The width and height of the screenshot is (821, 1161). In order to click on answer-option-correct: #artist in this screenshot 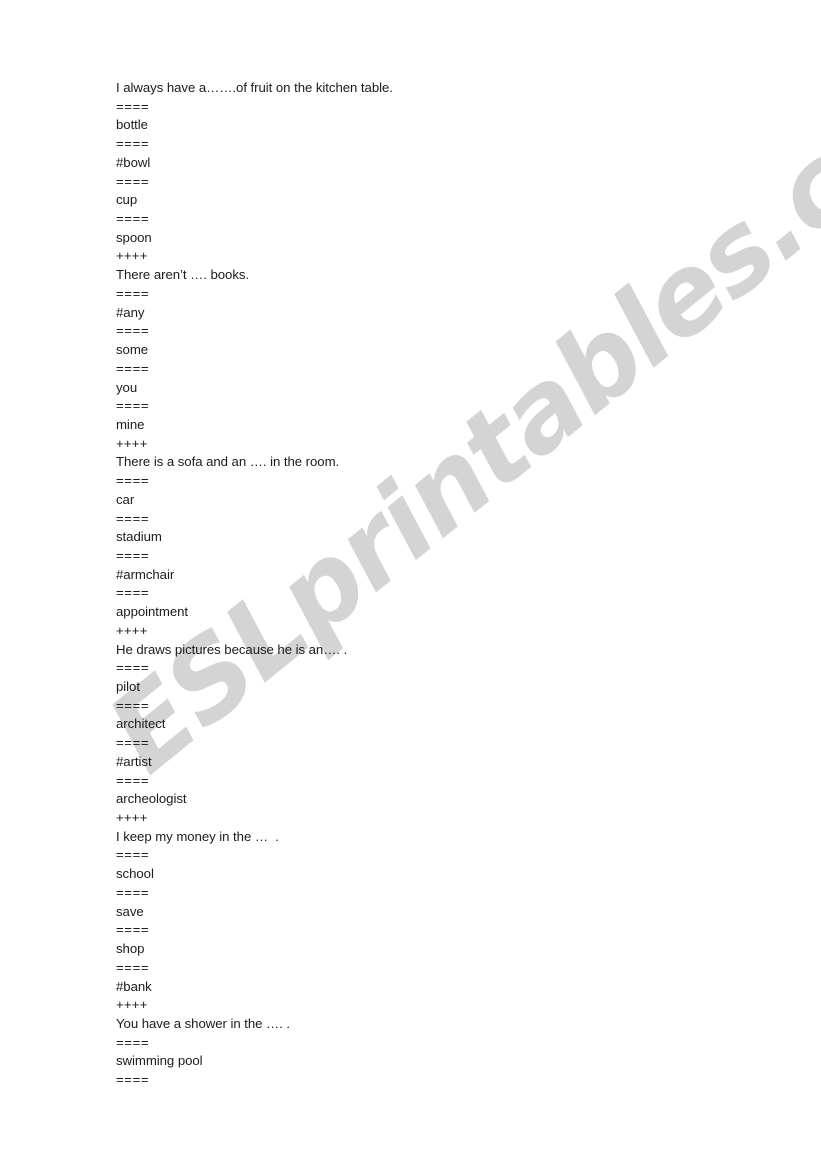, I will do `click(134, 761)`.